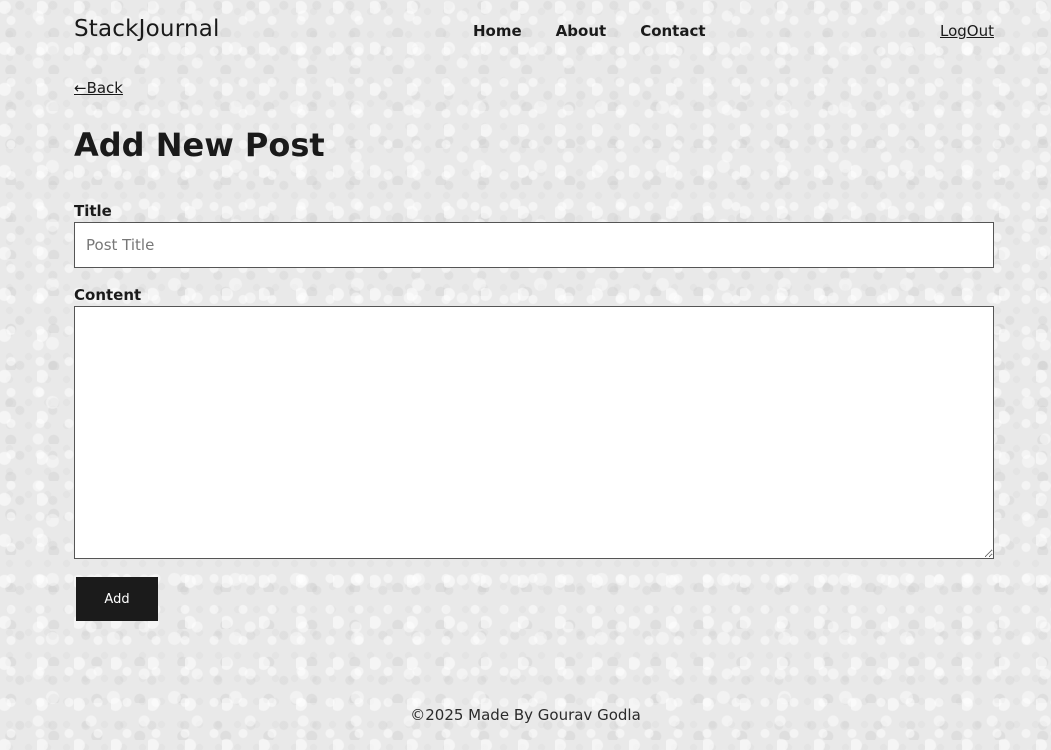 The height and width of the screenshot is (750, 1051). What do you see at coordinates (967, 31) in the screenshot?
I see `logout-link: LogOut` at bounding box center [967, 31].